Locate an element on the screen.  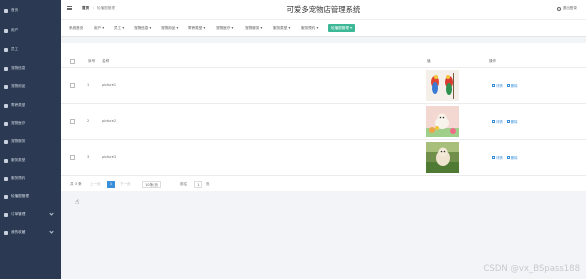
hand-cursor-icon: ☝ is located at coordinates (77, 202).